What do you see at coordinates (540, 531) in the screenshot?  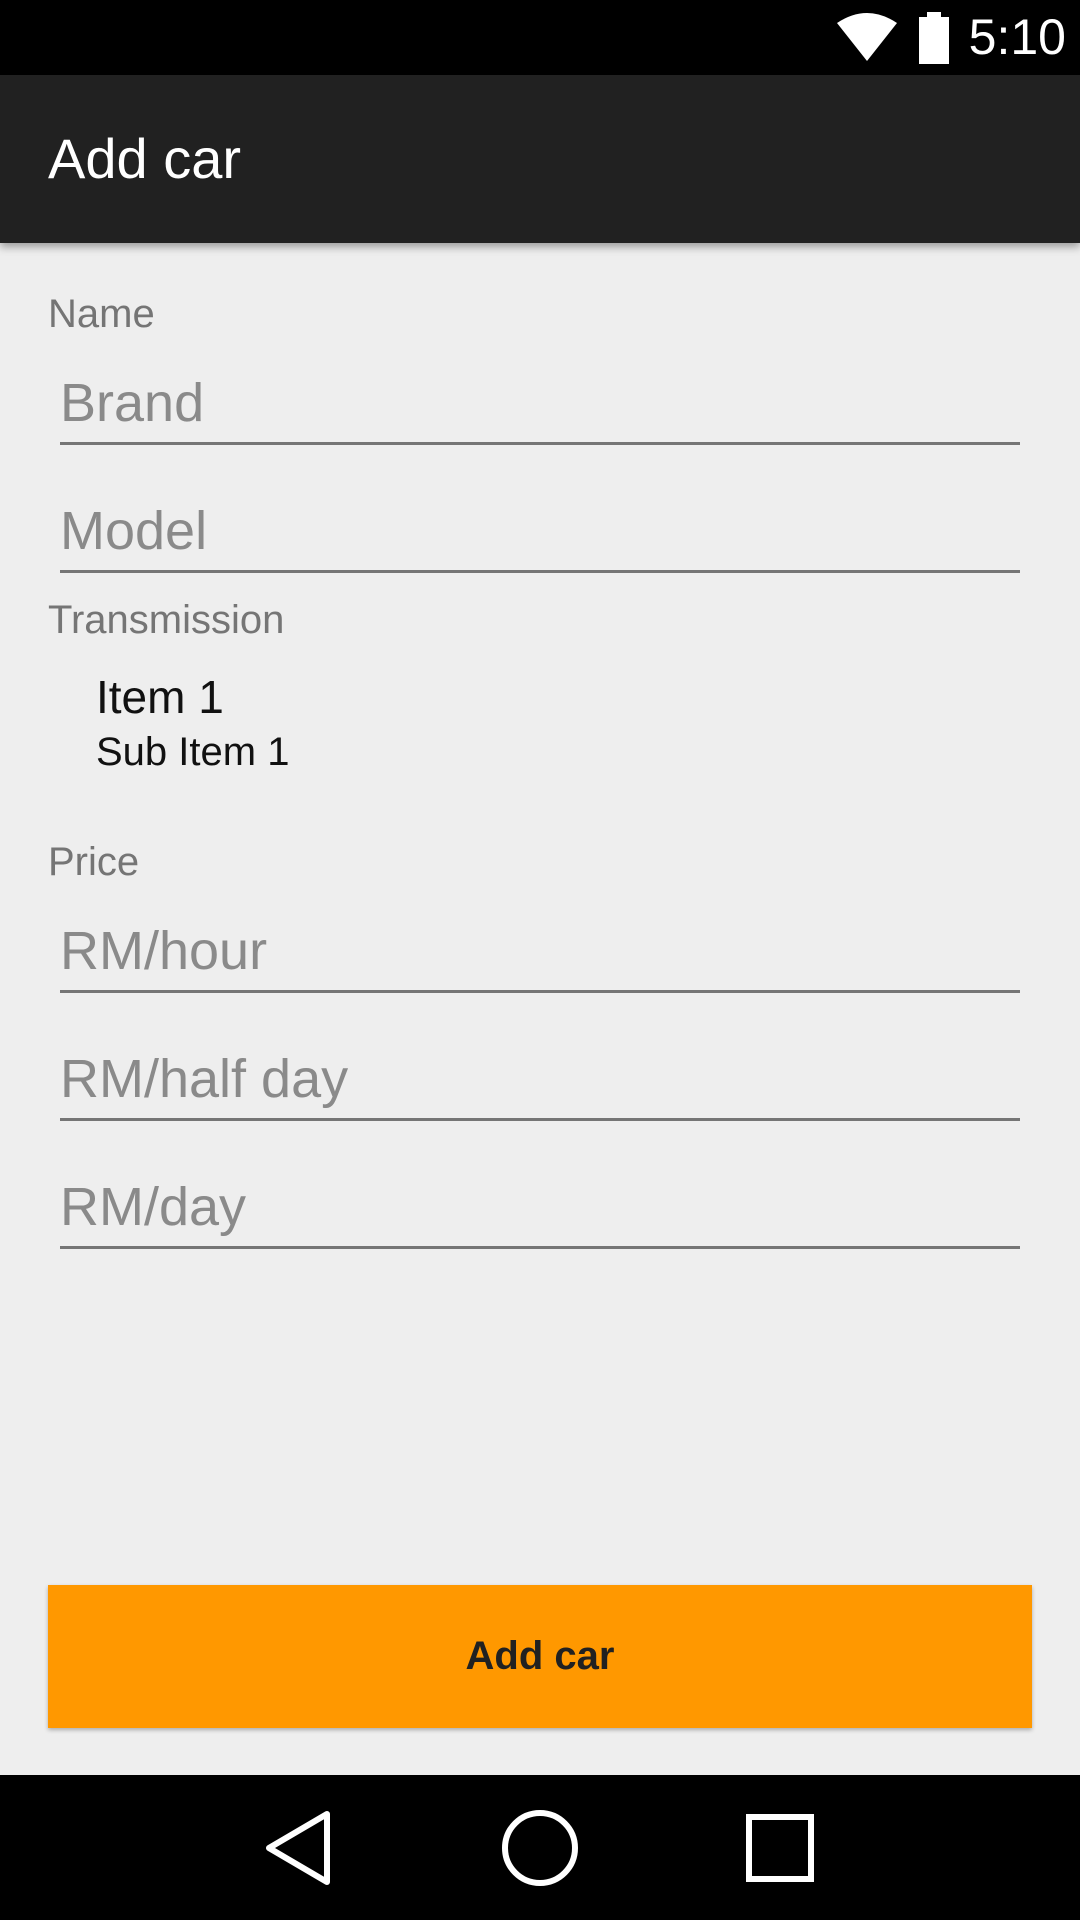 I see `model-input` at bounding box center [540, 531].